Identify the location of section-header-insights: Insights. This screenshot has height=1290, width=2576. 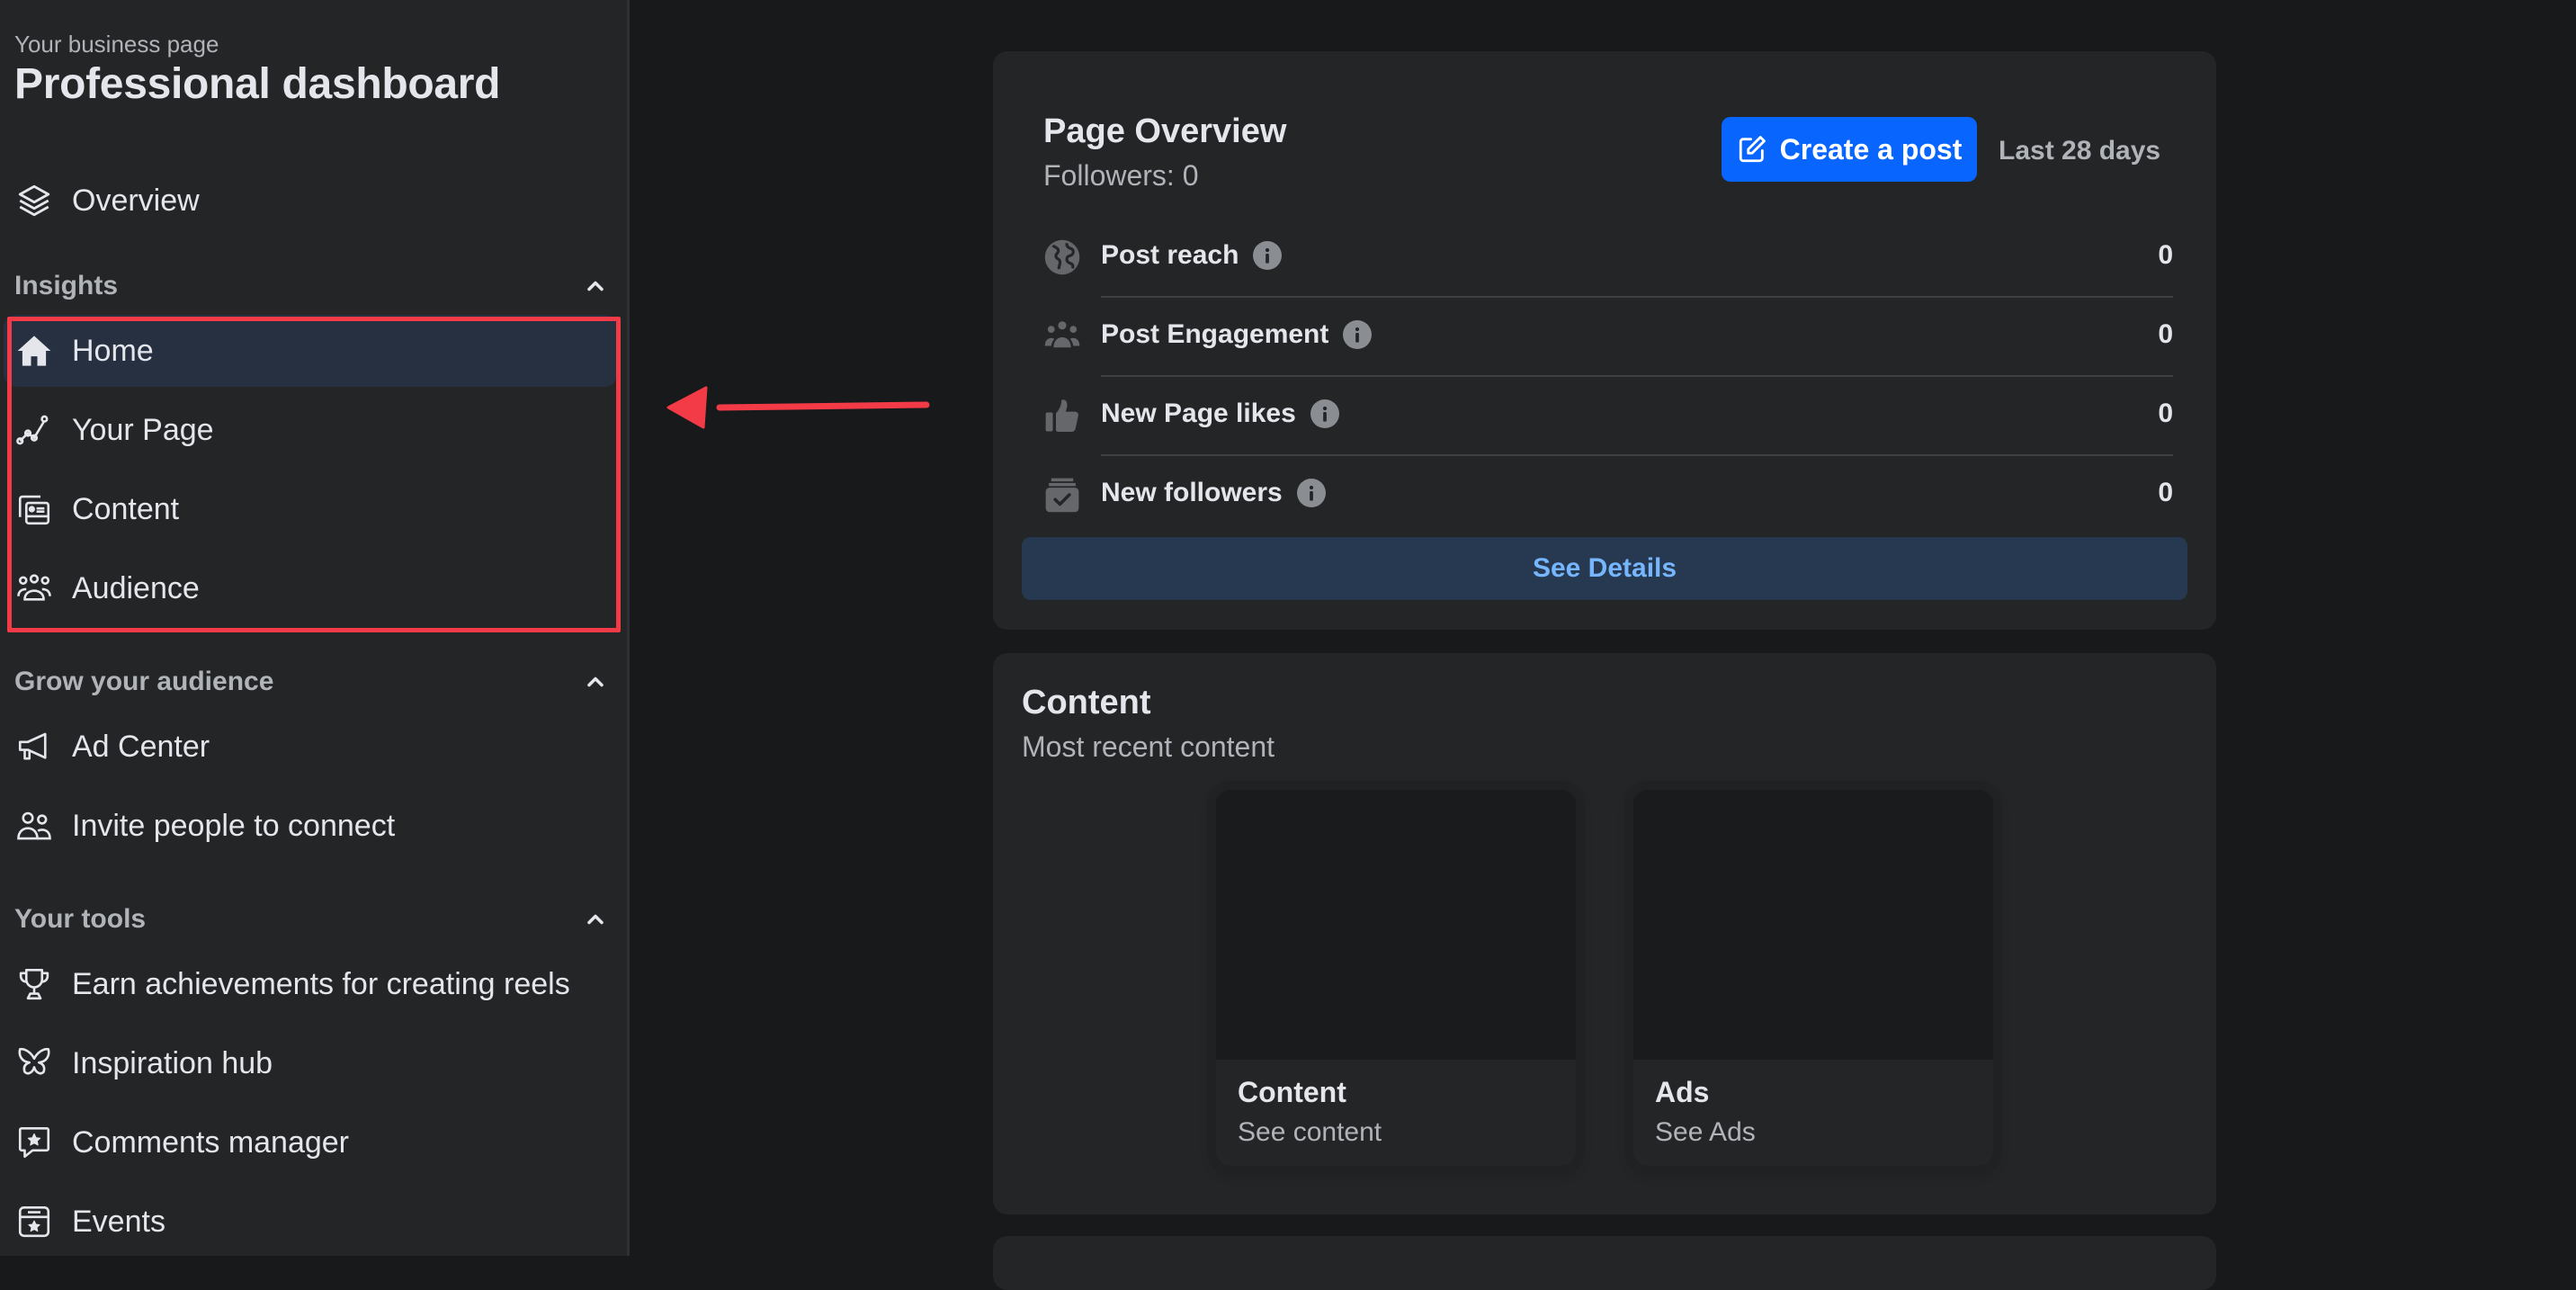
(311, 286).